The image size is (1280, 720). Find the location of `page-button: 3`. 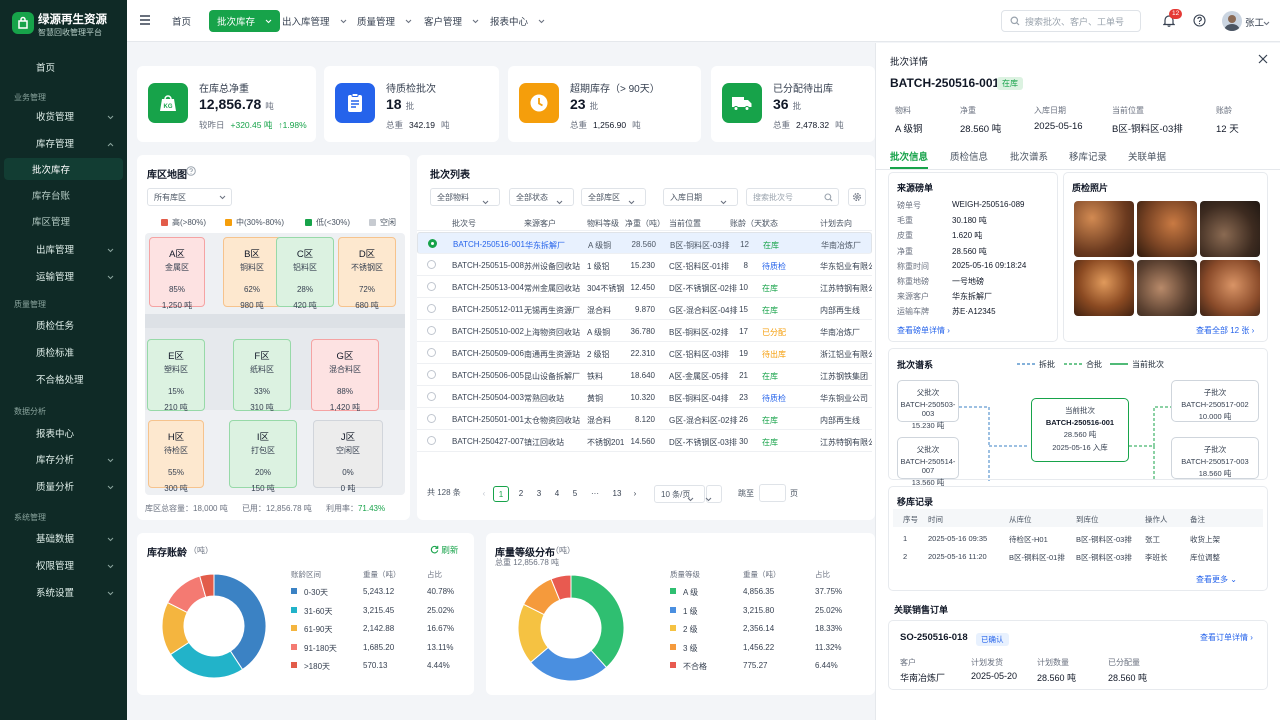

page-button: 3 is located at coordinates (539, 494).